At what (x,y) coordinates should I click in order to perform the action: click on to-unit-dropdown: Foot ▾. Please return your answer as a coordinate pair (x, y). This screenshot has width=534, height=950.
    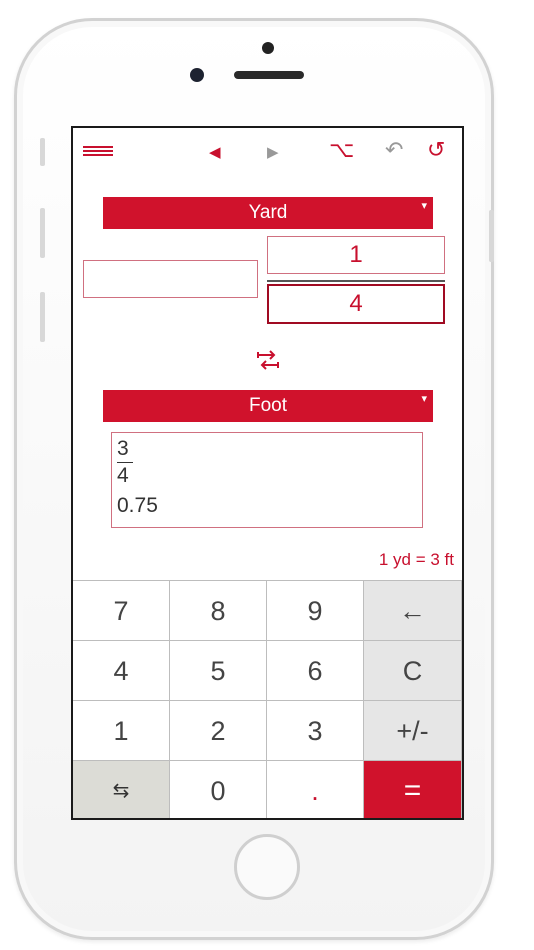
    Looking at the image, I should click on (268, 406).